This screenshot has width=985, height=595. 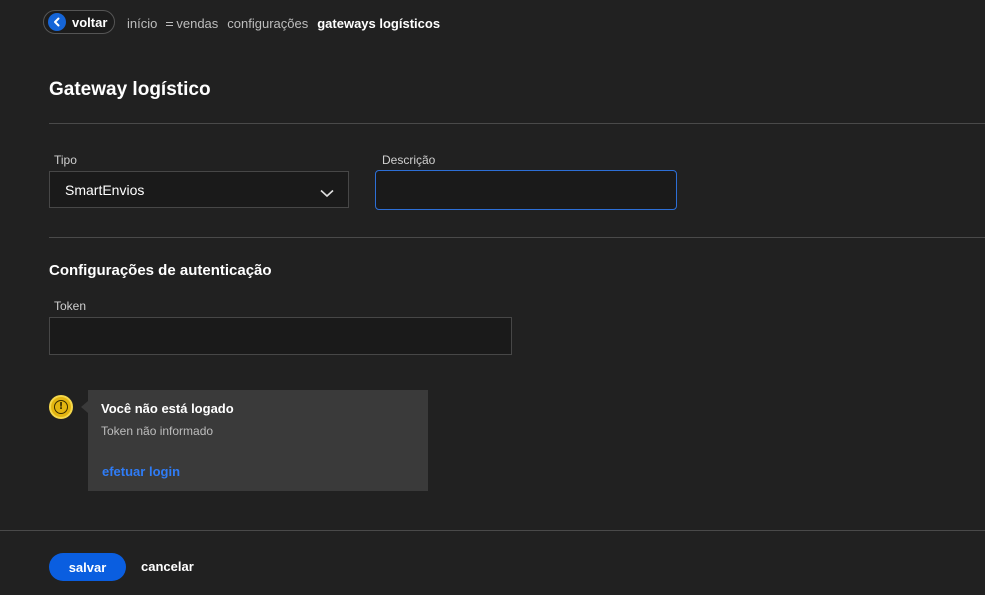 I want to click on cancel-button: cancelar, so click(x=167, y=566).